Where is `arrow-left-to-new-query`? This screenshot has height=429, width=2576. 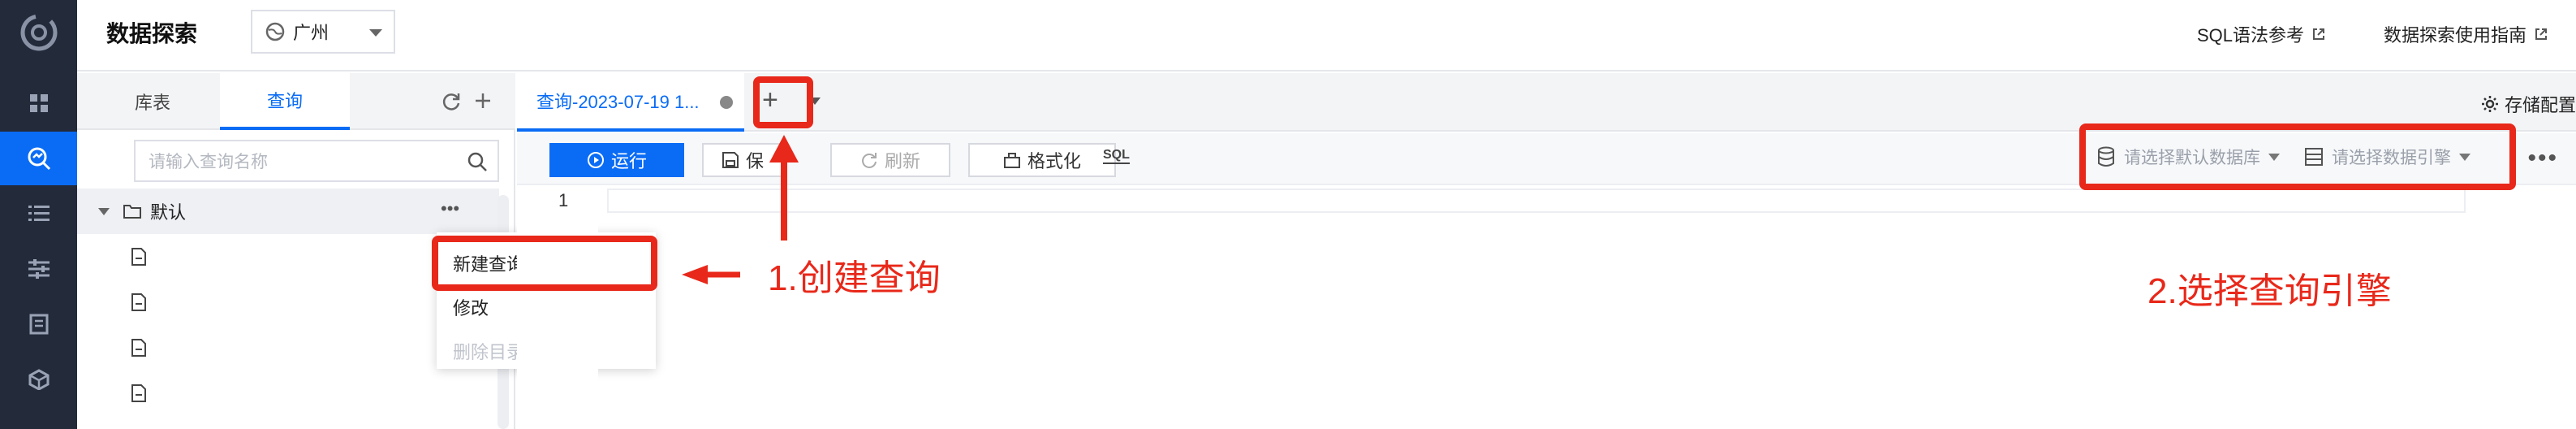
arrow-left-to-new-query is located at coordinates (711, 274).